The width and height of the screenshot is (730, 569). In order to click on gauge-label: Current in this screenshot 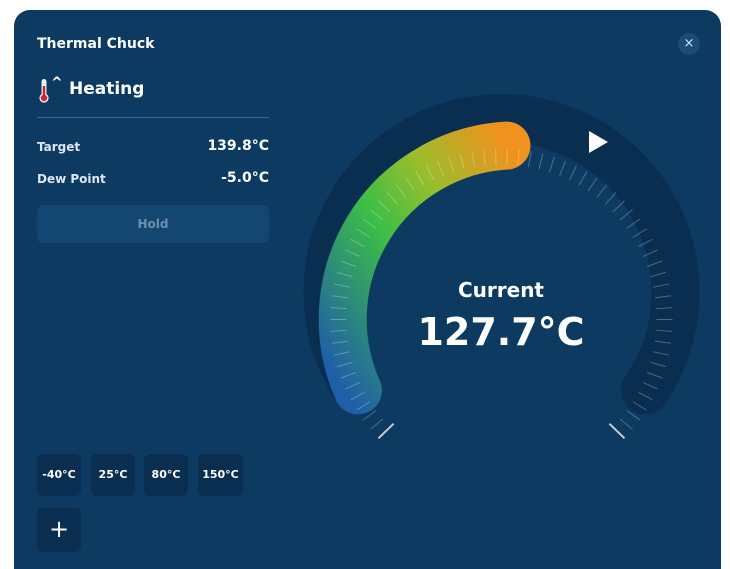, I will do `click(500, 290)`.